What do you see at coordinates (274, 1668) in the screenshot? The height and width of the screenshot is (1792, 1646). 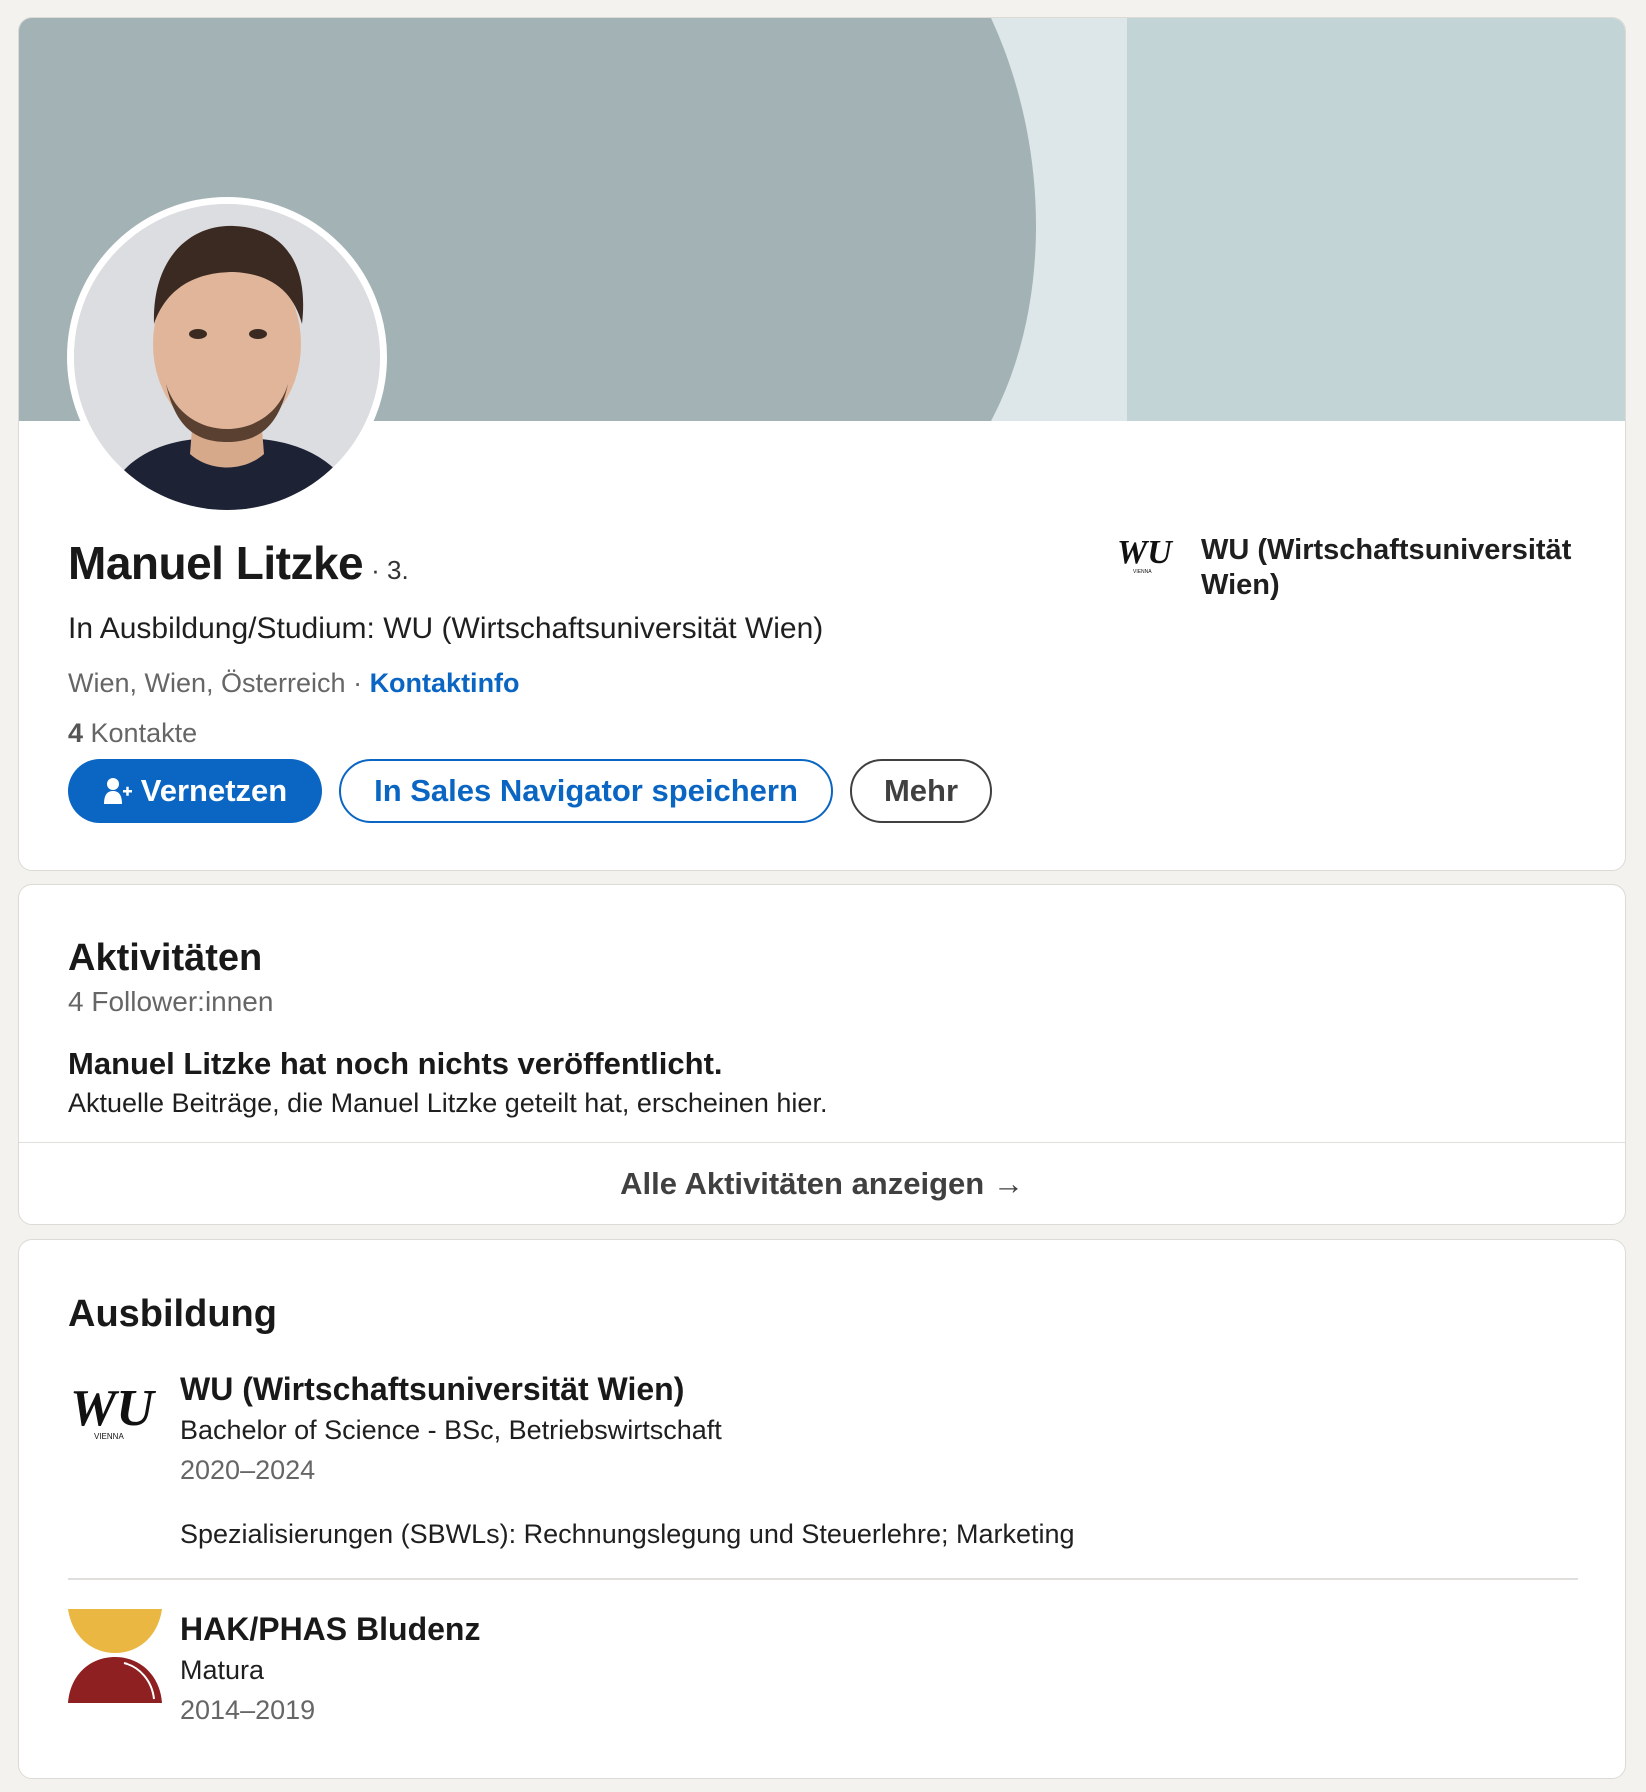 I see `education-item: HAK/PHAS Bludenz Matura 2014–2019` at bounding box center [274, 1668].